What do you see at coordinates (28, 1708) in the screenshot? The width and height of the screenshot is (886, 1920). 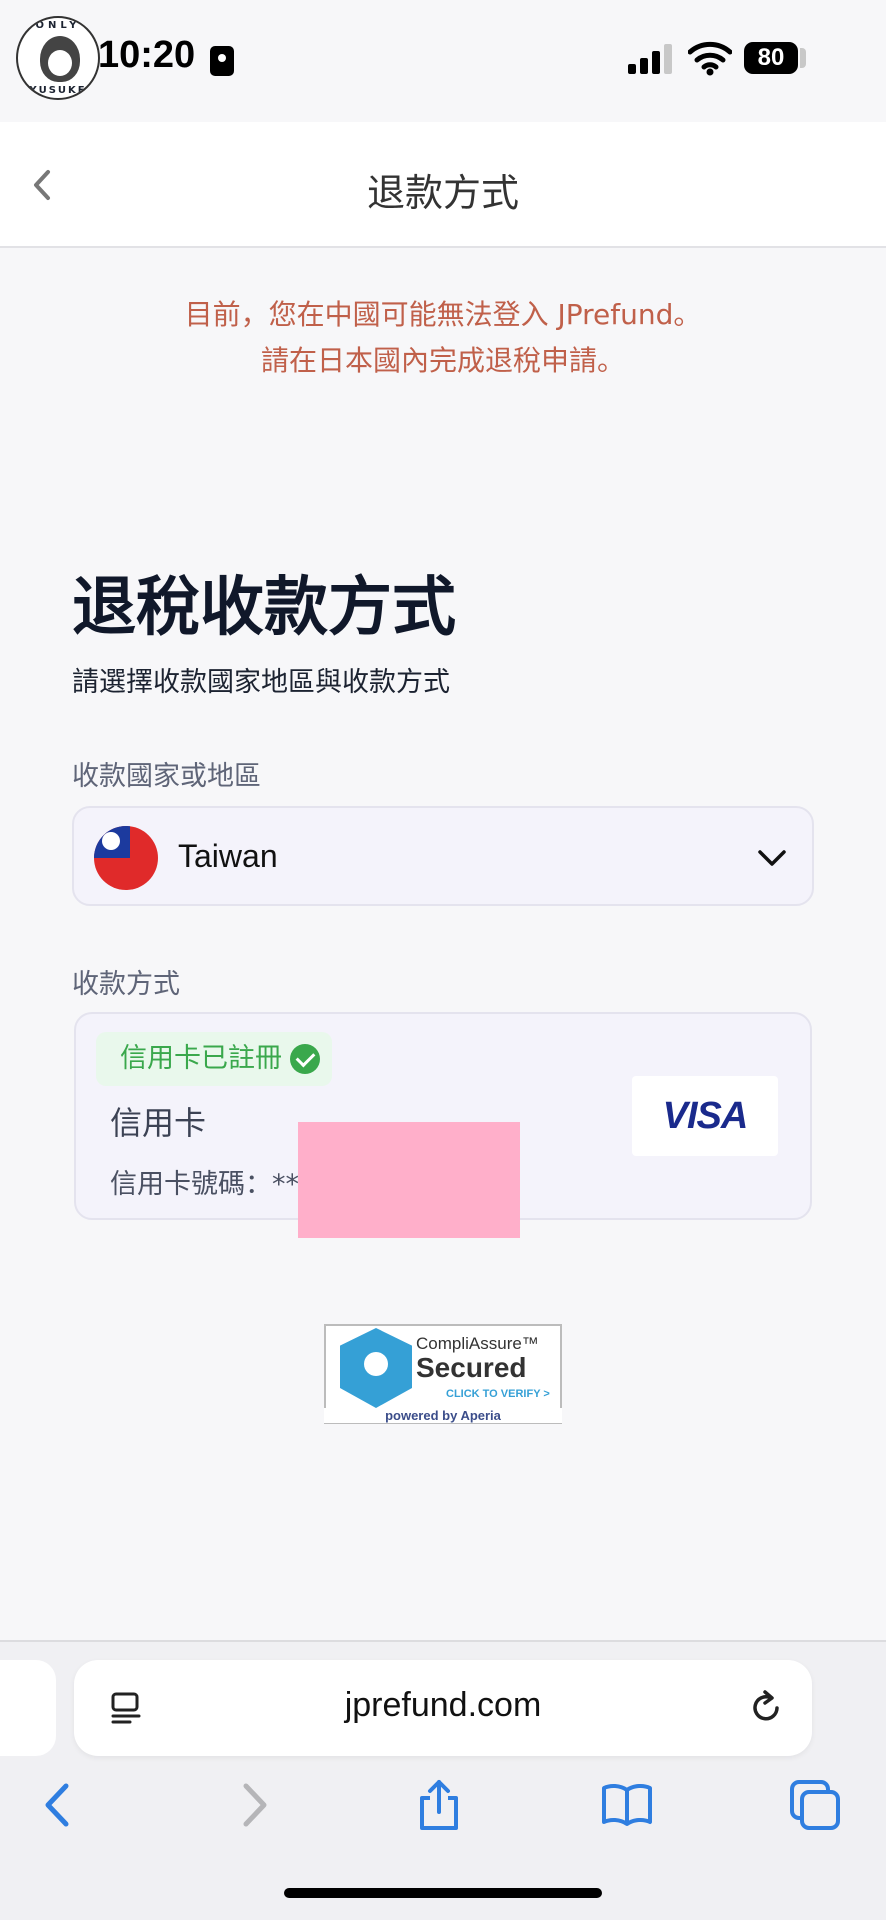 I see `previous-tab-preview` at bounding box center [28, 1708].